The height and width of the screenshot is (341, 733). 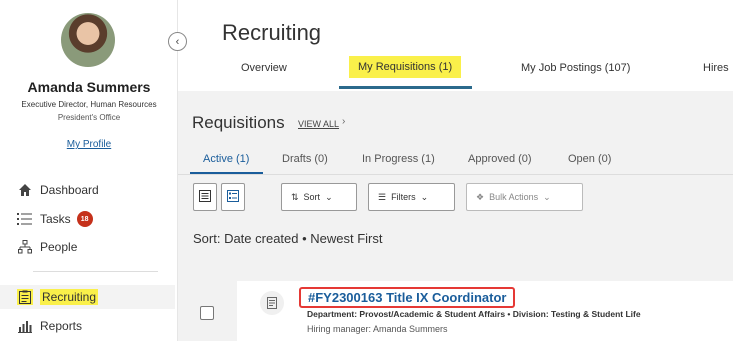 I want to click on subtab-active: Active (1), so click(x=226, y=159).